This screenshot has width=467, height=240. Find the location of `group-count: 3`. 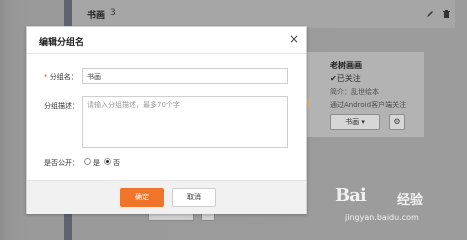

group-count: 3 is located at coordinates (113, 13).